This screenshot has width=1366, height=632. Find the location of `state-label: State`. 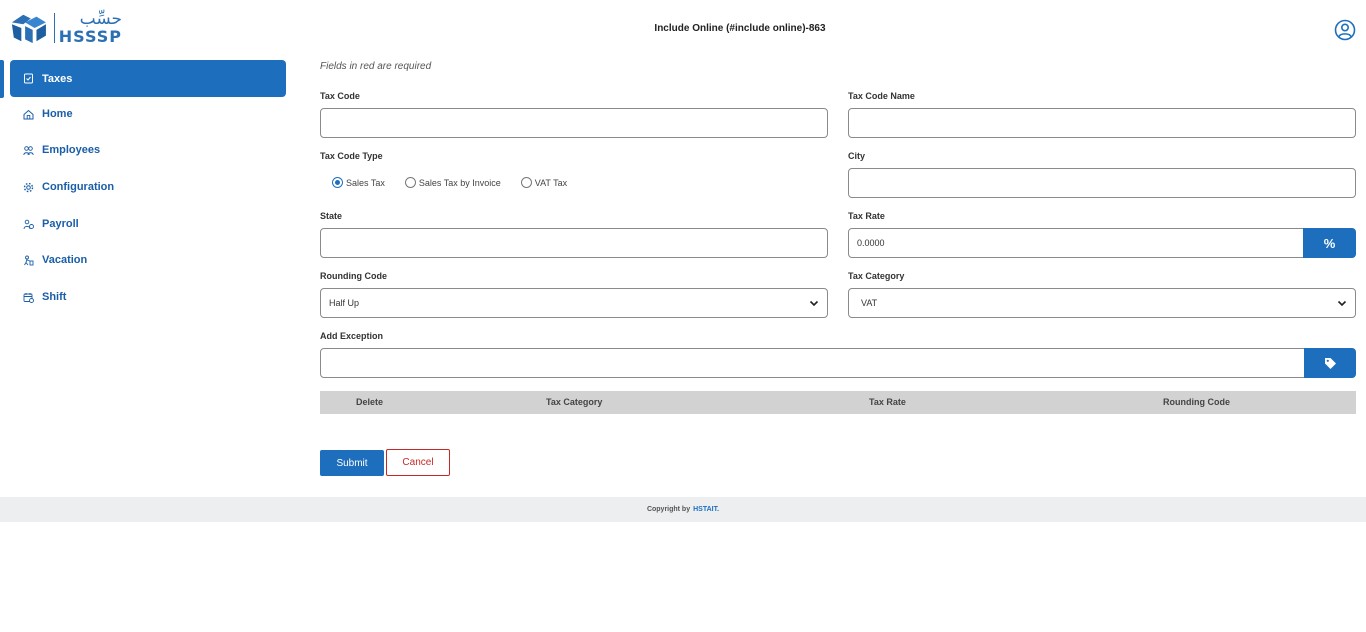

state-label: State is located at coordinates (331, 216).